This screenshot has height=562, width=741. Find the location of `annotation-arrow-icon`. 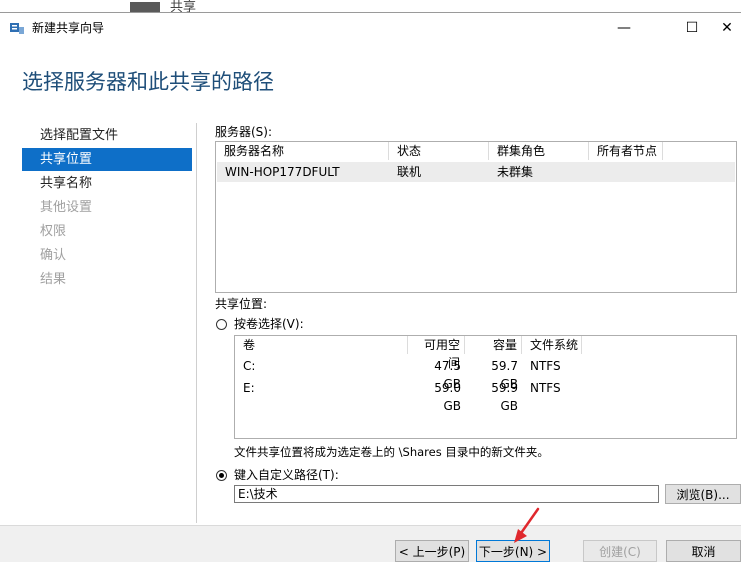

annotation-arrow-icon is located at coordinates (527, 525).